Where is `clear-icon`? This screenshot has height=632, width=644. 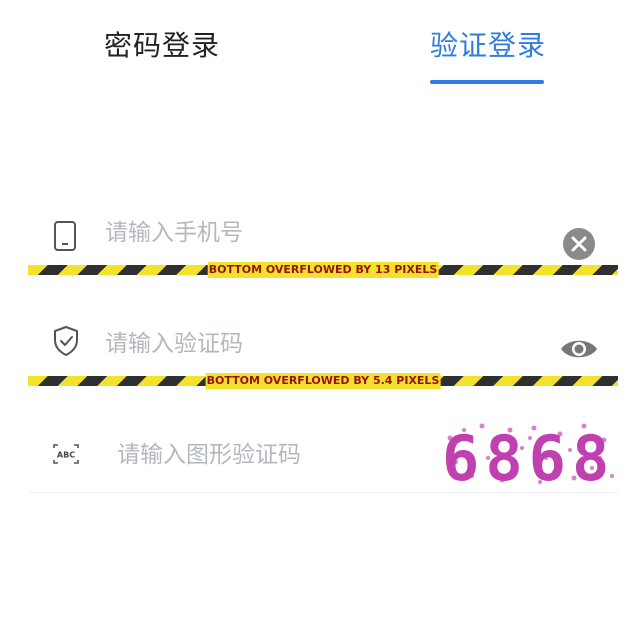
clear-icon is located at coordinates (579, 246).